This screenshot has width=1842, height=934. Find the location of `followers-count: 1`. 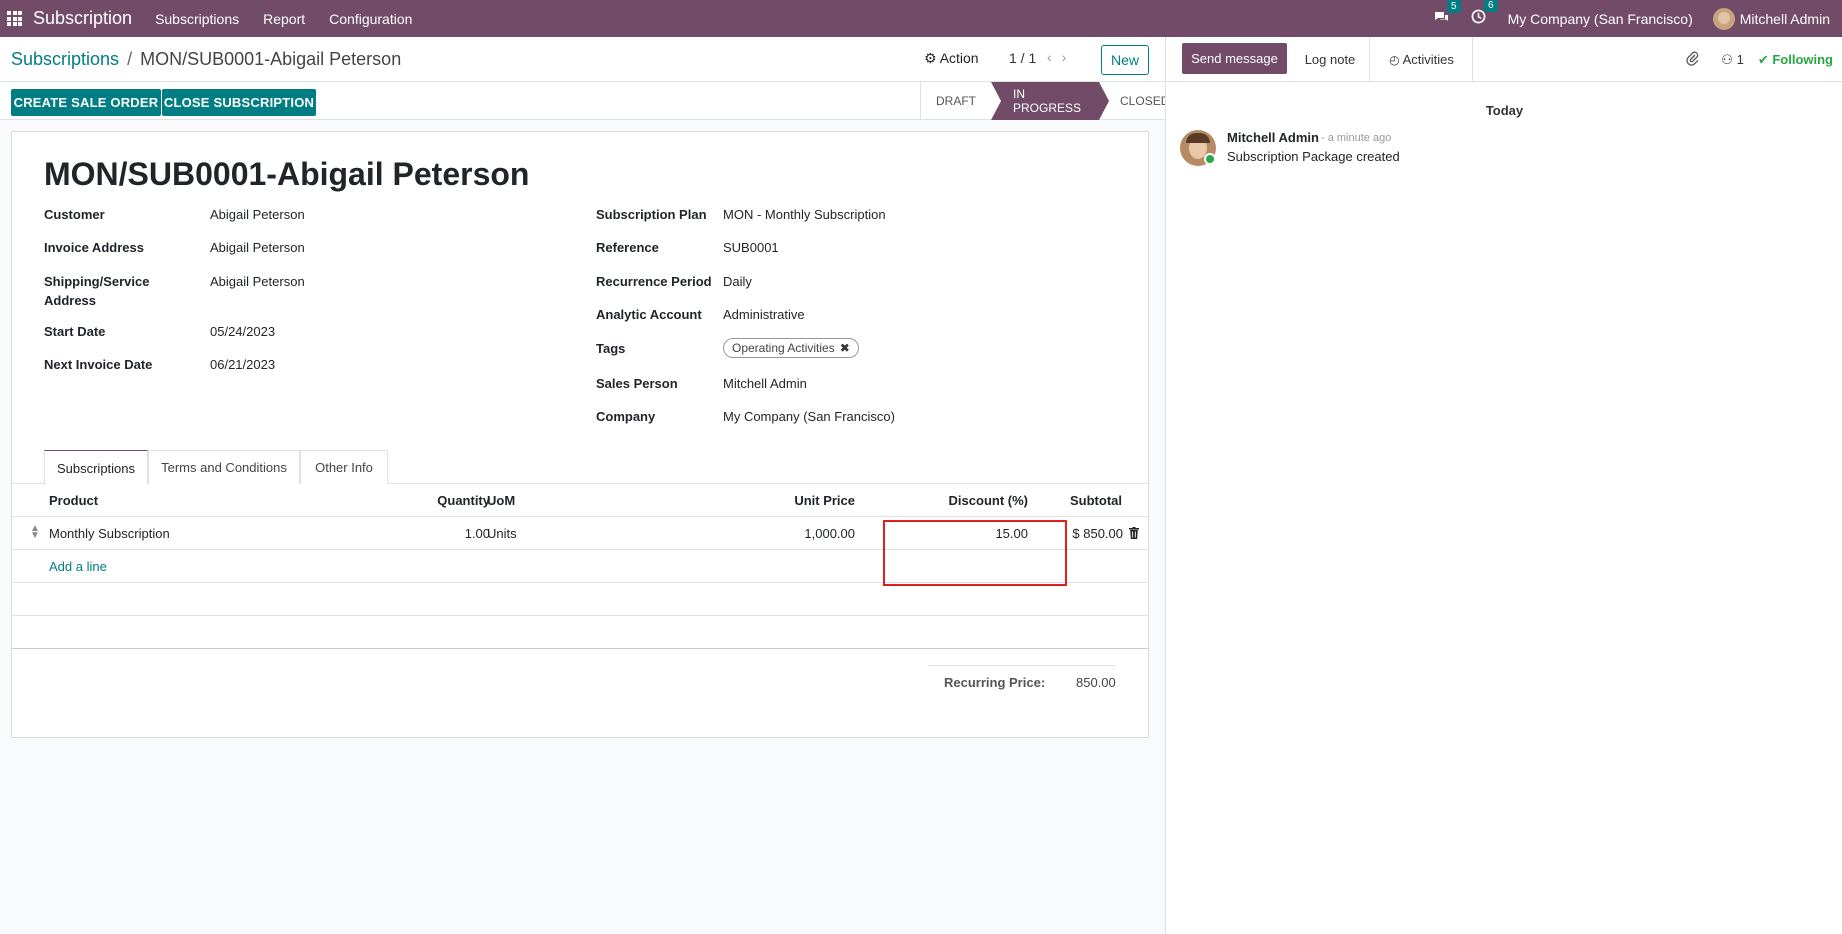

followers-count: 1 is located at coordinates (1740, 59).